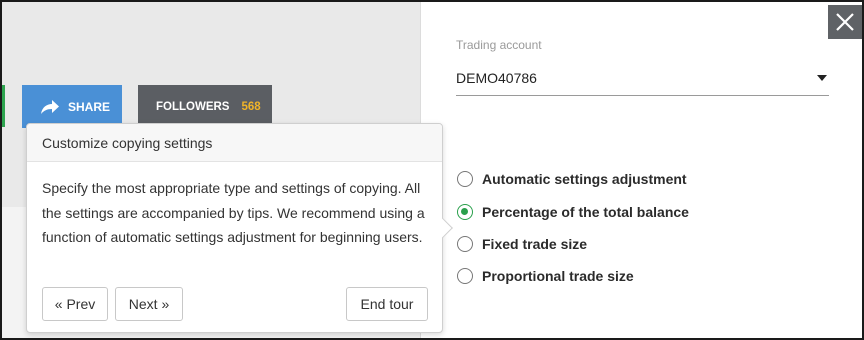 The height and width of the screenshot is (340, 864). I want to click on radio-label: Automatic settings adjustment, so click(584, 179).